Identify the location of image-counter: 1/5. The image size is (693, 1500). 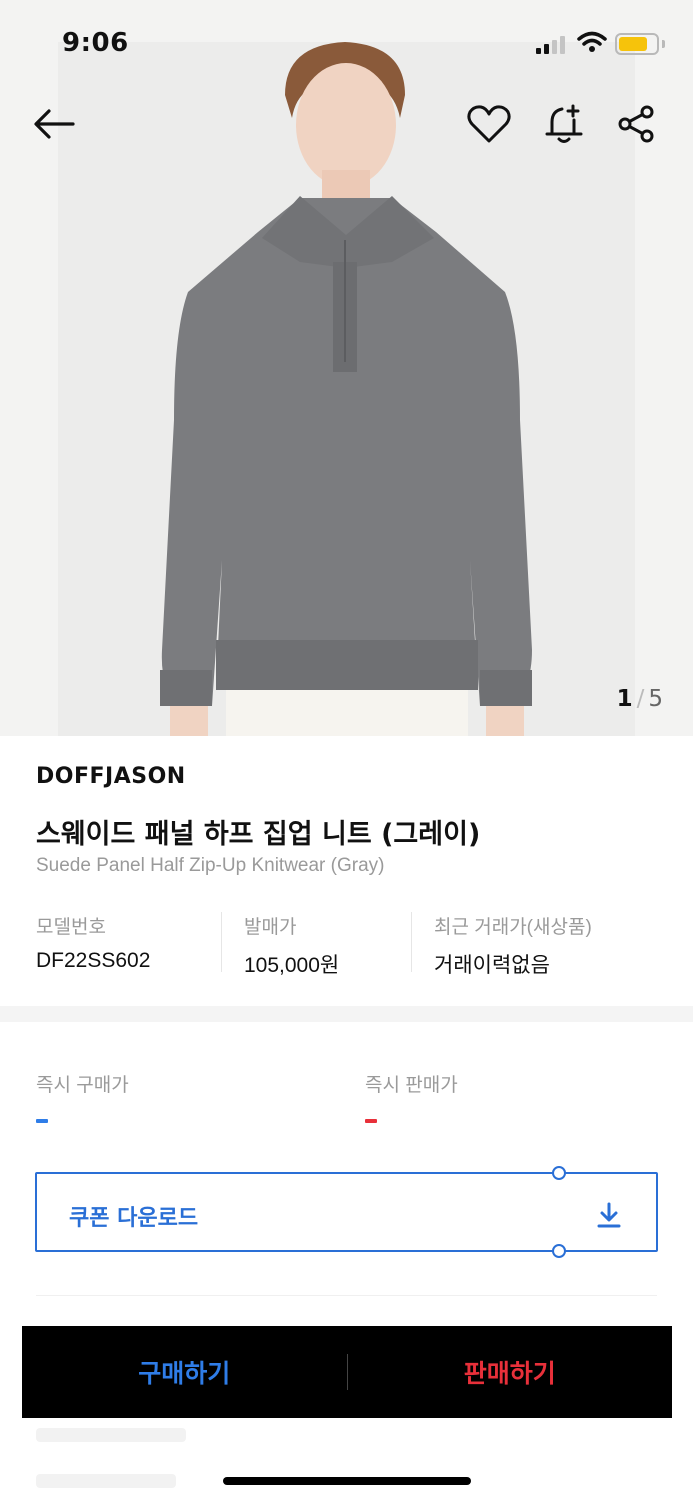
(640, 699).